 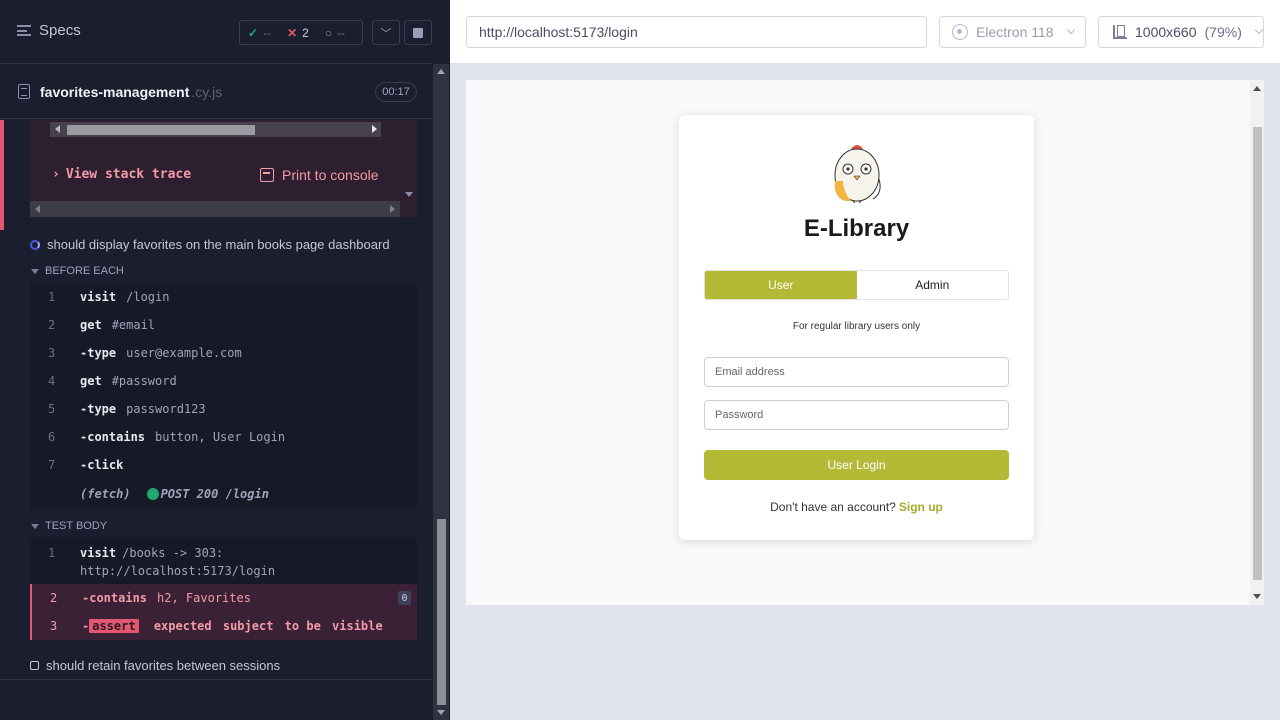 What do you see at coordinates (131, 92) in the screenshot?
I see `spec-file-name: favorites-management .cy.js` at bounding box center [131, 92].